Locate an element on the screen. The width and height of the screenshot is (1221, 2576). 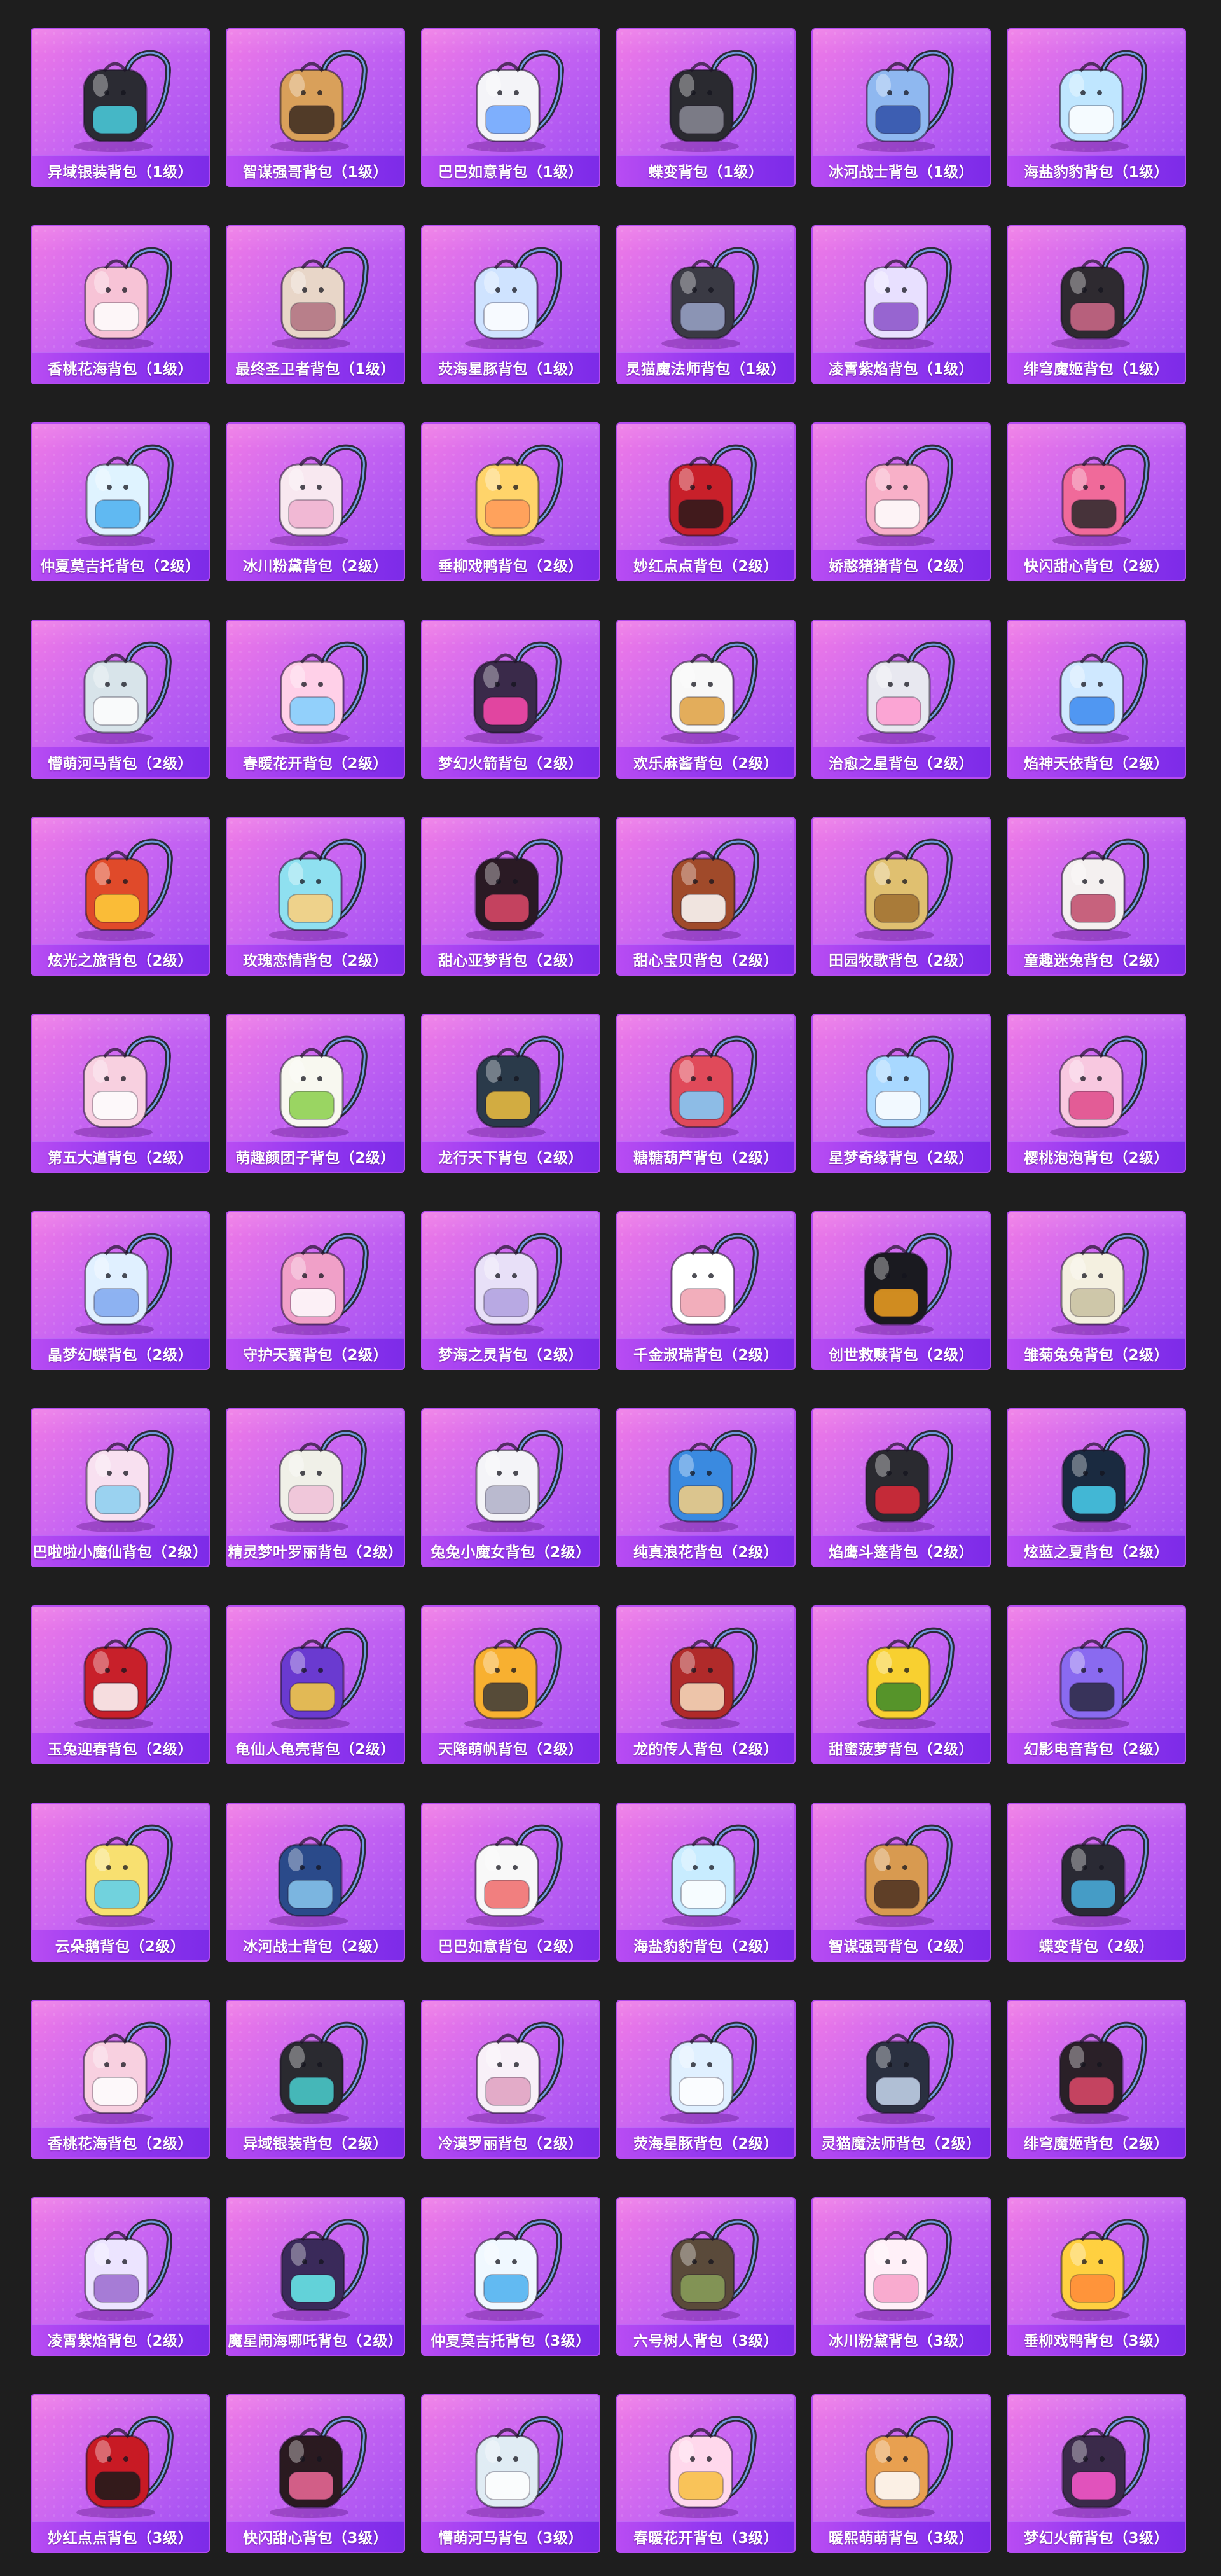
backpack-name: 冷漠罗丽背包（2级） is located at coordinates (510, 2144).